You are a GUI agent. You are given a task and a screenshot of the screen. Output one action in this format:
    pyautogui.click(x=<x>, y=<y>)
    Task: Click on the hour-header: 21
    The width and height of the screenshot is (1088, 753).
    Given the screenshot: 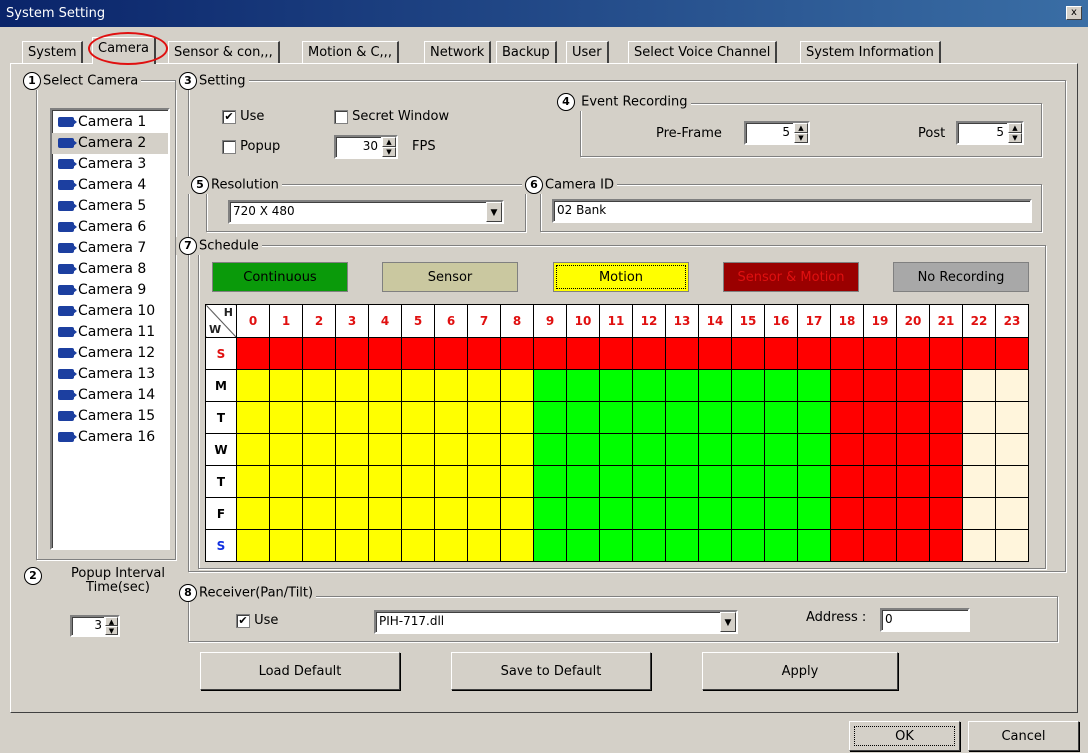 What is the action you would take?
    pyautogui.click(x=946, y=321)
    